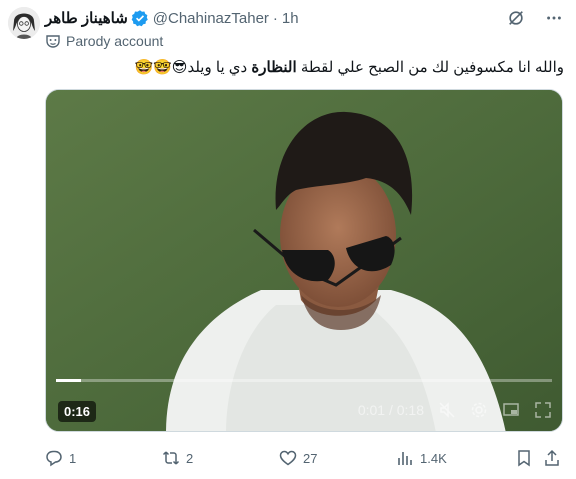 The image size is (576, 479). What do you see at coordinates (86, 18) in the screenshot?
I see `author-name: شاهيناز طاهر` at bounding box center [86, 18].